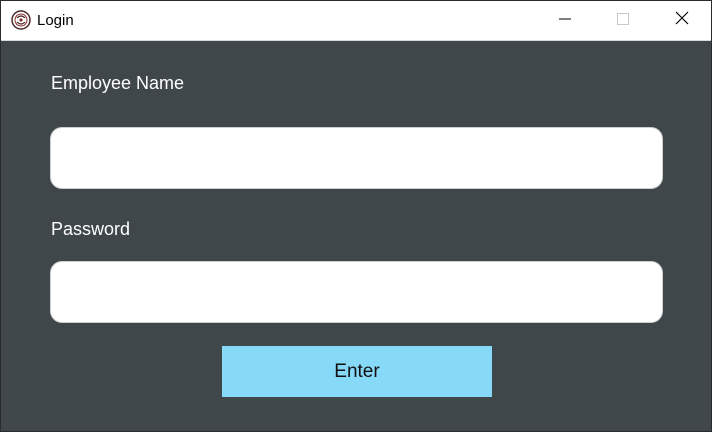 Image resolution: width=712 pixels, height=432 pixels. I want to click on title-bar: Login, so click(356, 21).